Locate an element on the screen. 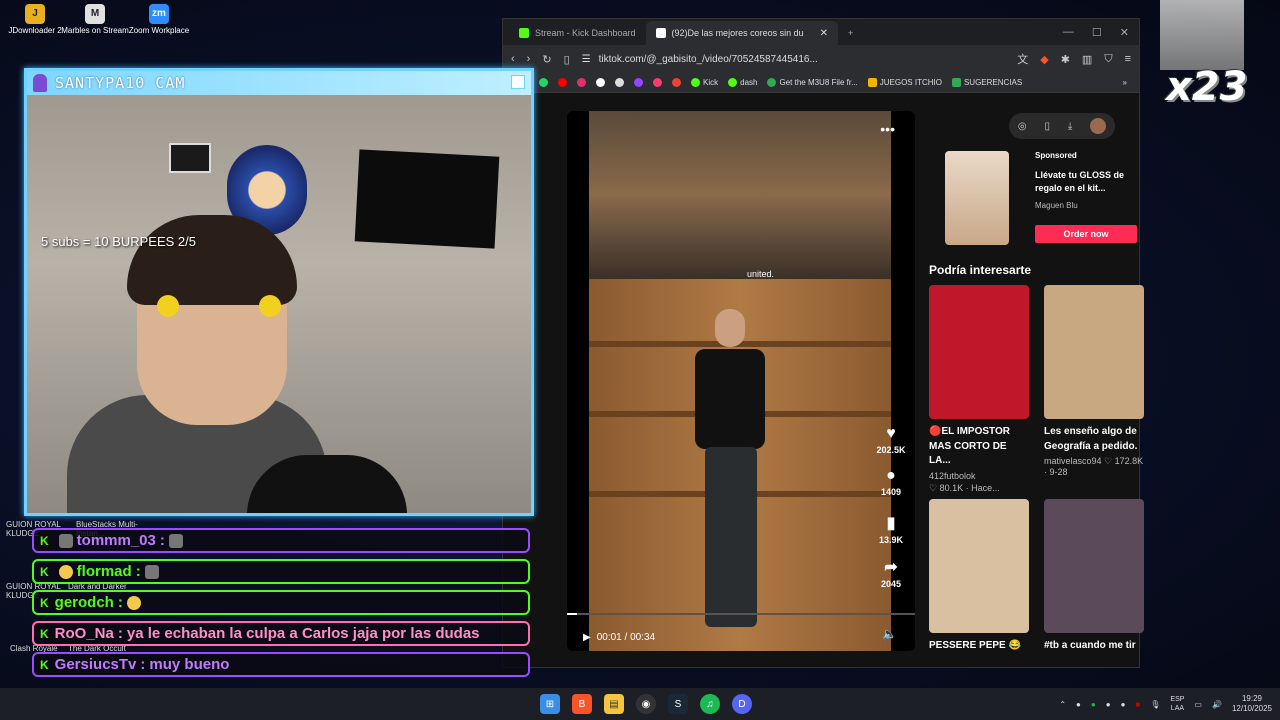  discord-icon: D is located at coordinates (742, 704).